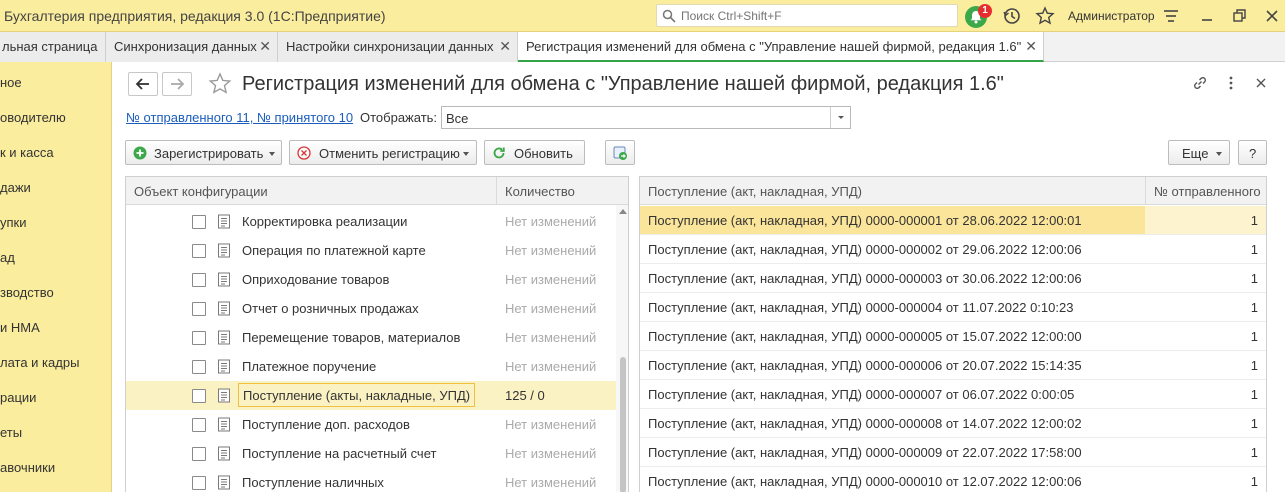 The height and width of the screenshot is (492, 1285). I want to click on minimize-icon, so click(1207, 16).